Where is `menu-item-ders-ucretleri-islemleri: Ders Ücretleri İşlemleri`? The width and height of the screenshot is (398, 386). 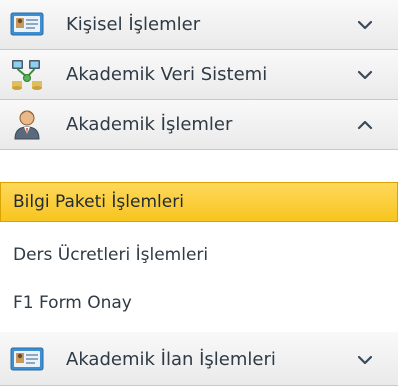
menu-item-ders-ucretleri-islemleri: Ders Ücretleri İşlemleri is located at coordinates (199, 255).